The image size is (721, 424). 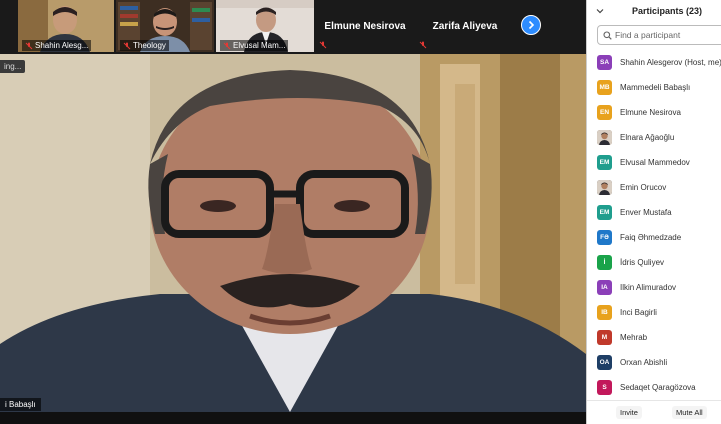 I want to click on participant-row: Elnara Ağaoğlu, so click(x=654, y=137).